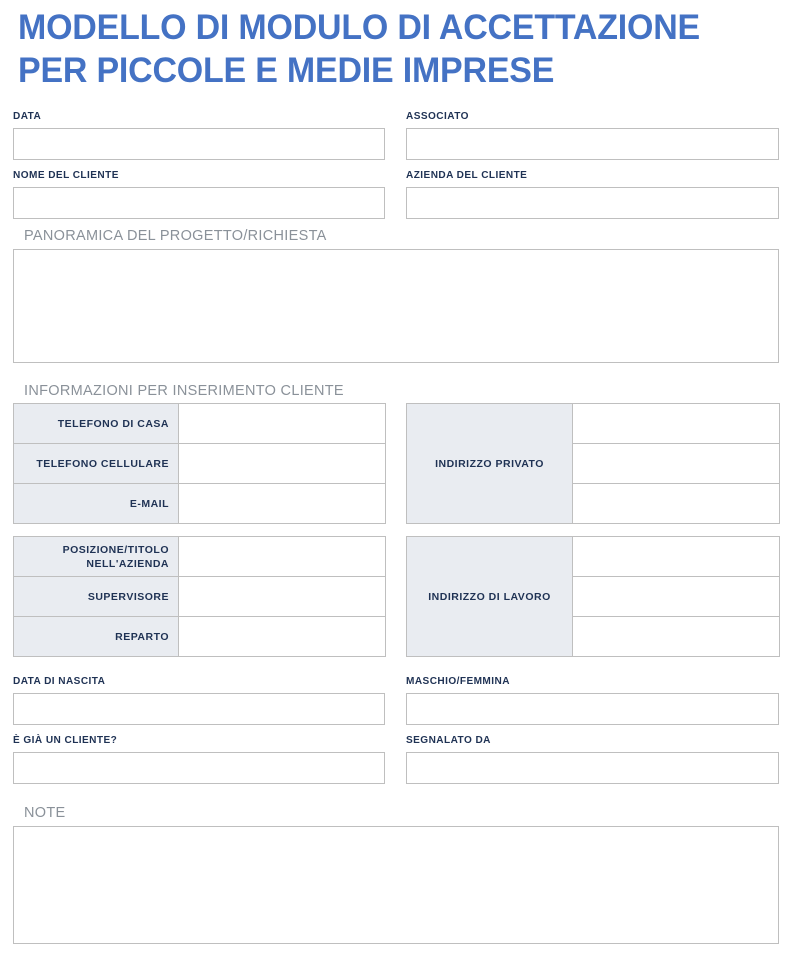 Image resolution: width=792 pixels, height=962 pixels. Describe the element at coordinates (458, 681) in the screenshot. I see `field-maschio-femmina-label: MASCHIO/FEMMINA` at that location.